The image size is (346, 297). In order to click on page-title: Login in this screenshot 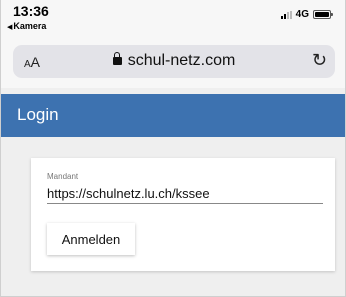, I will do `click(38, 114)`.